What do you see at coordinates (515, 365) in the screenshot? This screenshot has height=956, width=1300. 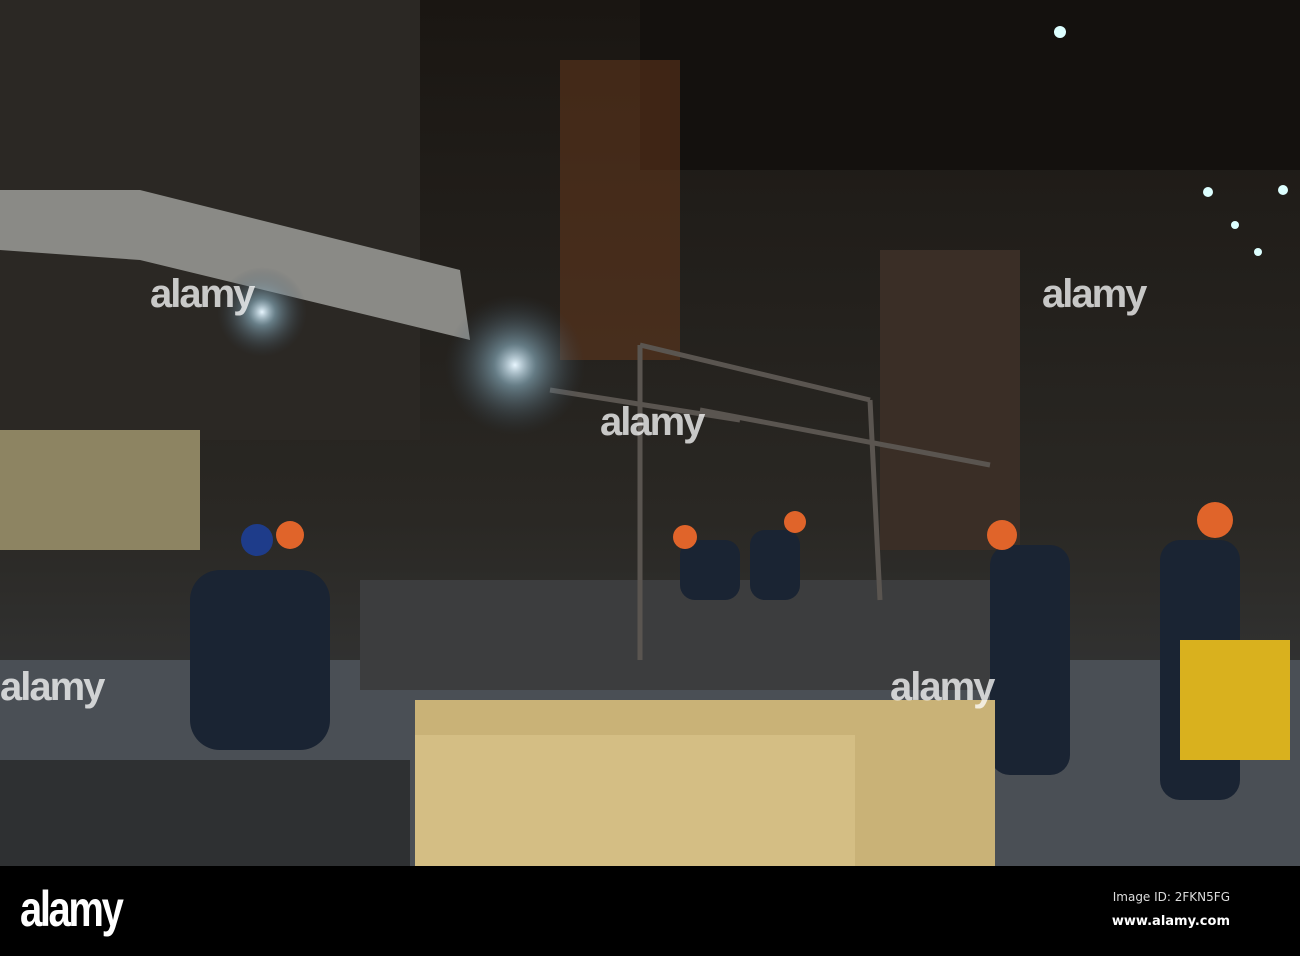 I see `light-glow` at bounding box center [515, 365].